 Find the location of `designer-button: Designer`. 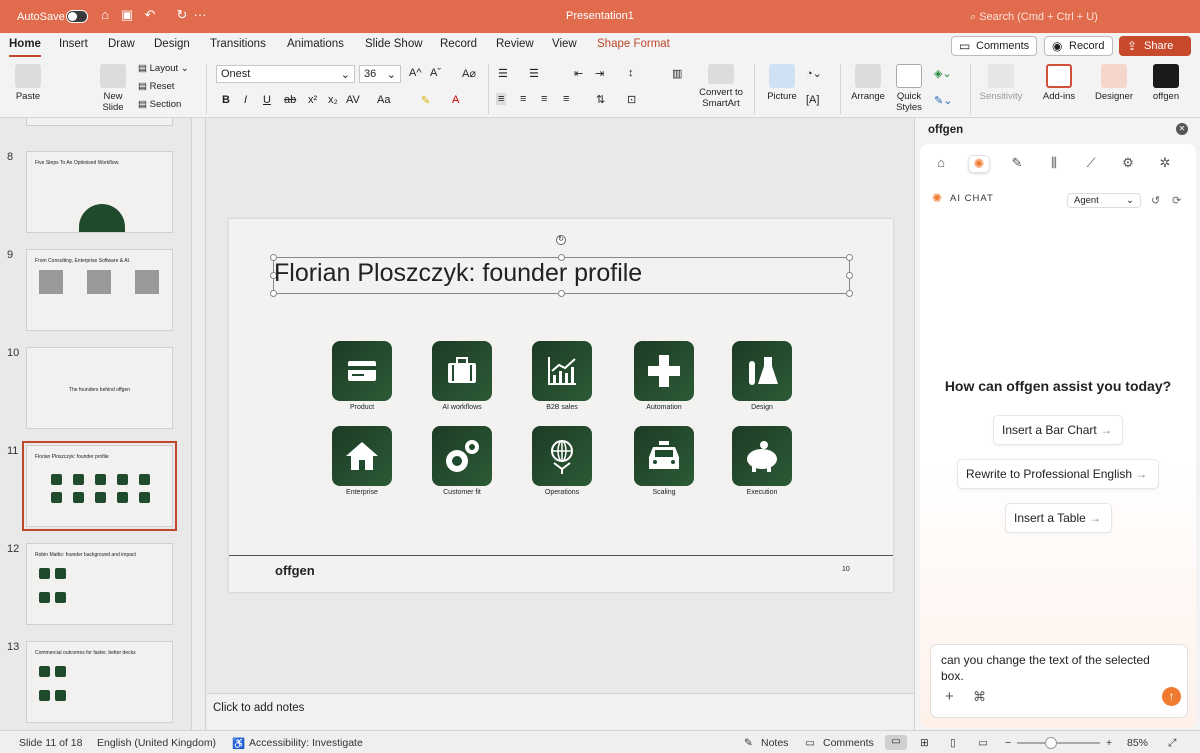

designer-button: Designer is located at coordinates (1114, 83).